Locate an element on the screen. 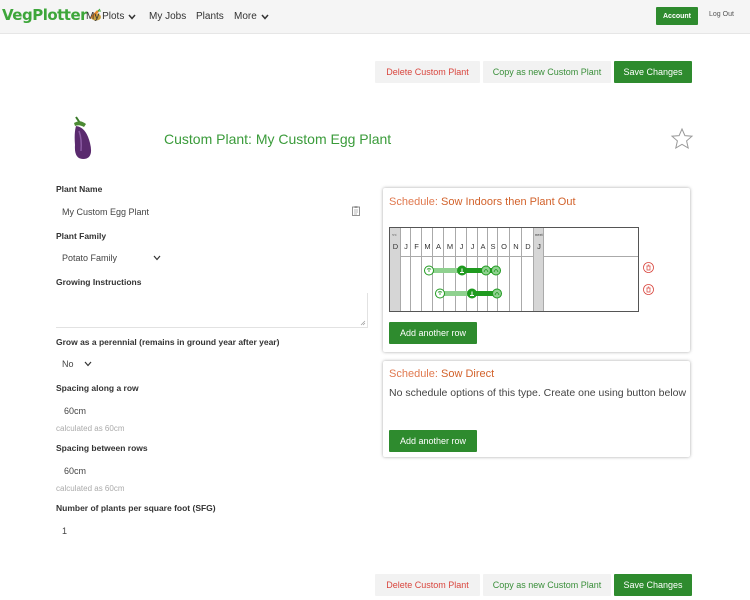 The height and width of the screenshot is (600, 750). nav-my-jobs: My Jobs is located at coordinates (167, 16).